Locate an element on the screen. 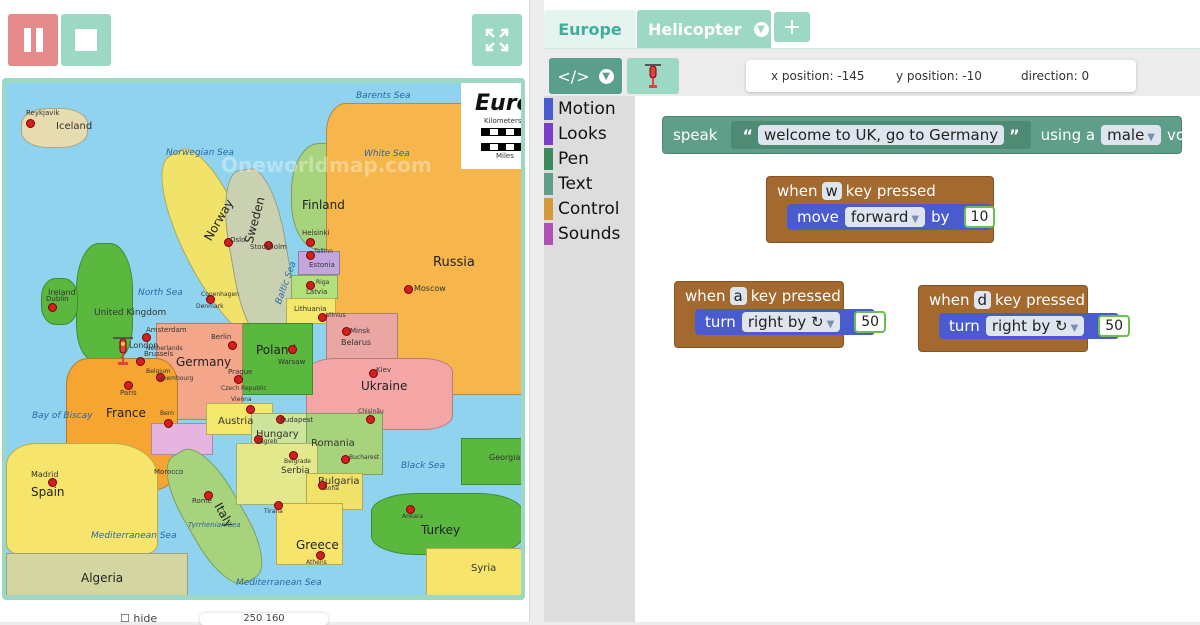 The width and height of the screenshot is (1200, 625). city-brussels: Brussels is located at coordinates (159, 354).